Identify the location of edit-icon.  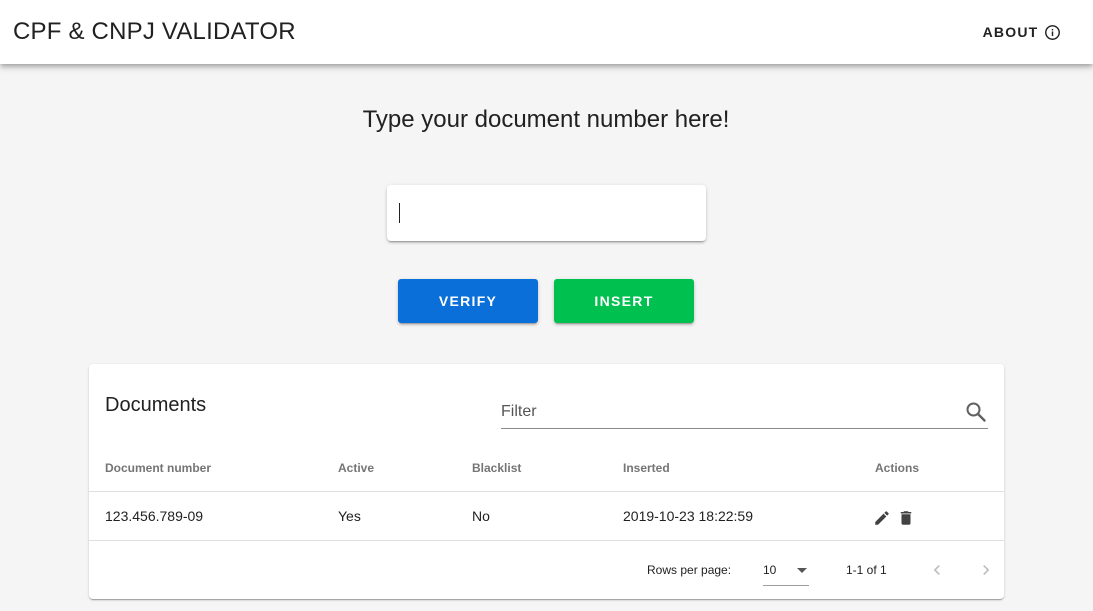
(882, 518).